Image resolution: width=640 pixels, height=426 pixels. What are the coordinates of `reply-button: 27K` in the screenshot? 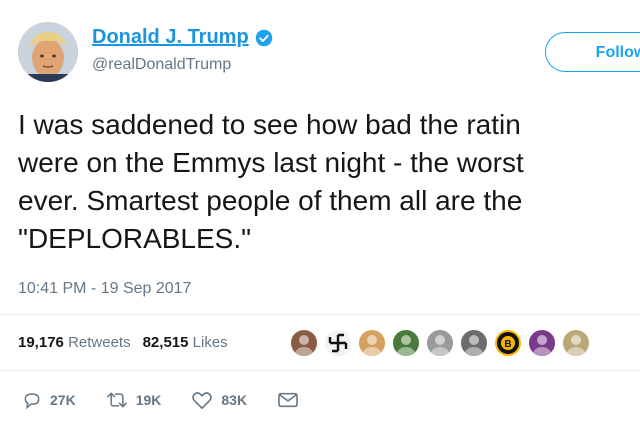 It's located at (49, 400).